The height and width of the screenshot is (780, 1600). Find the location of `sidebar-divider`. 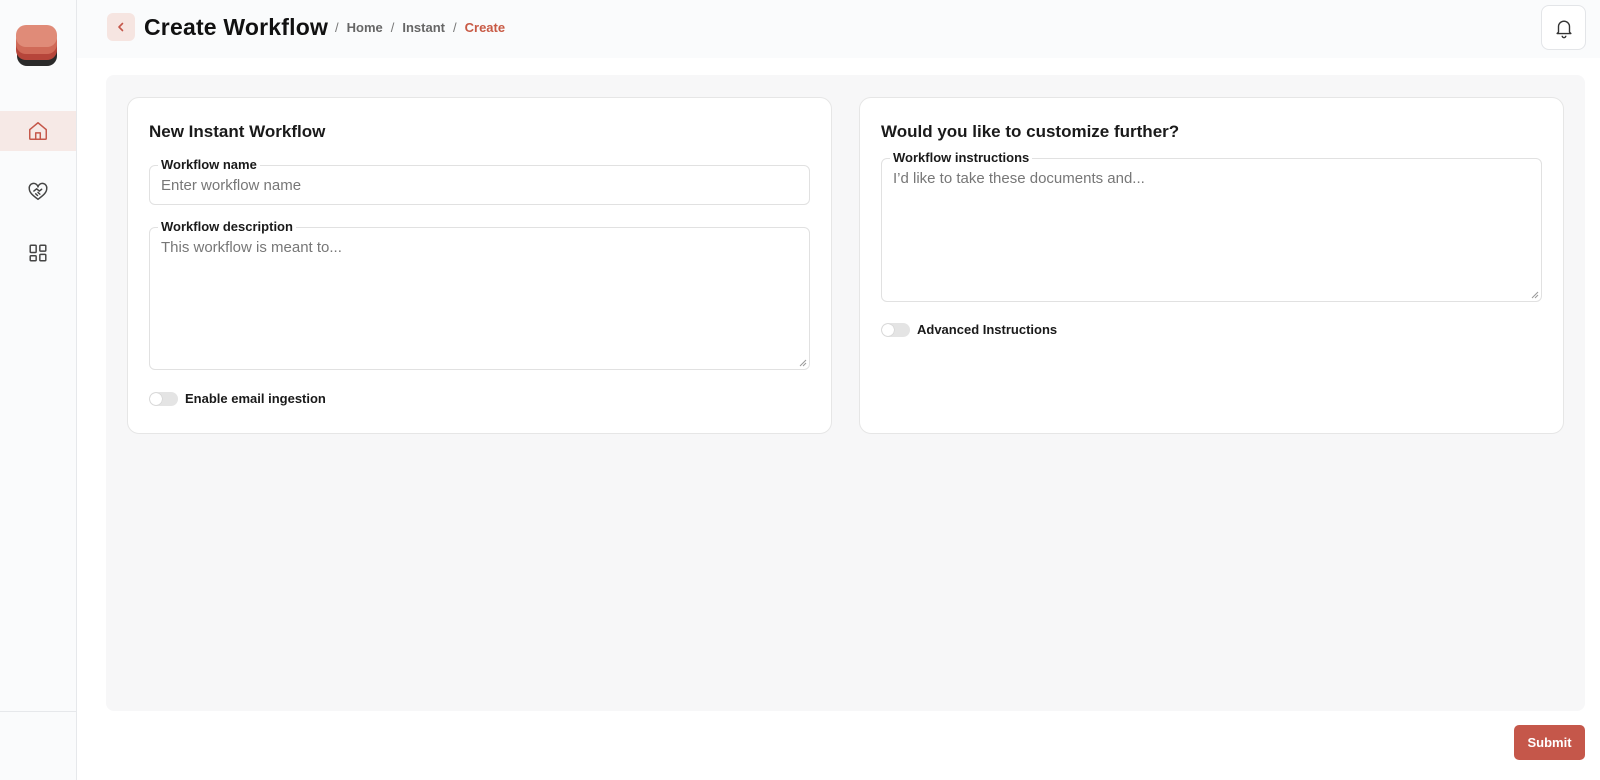

sidebar-divider is located at coordinates (38, 711).